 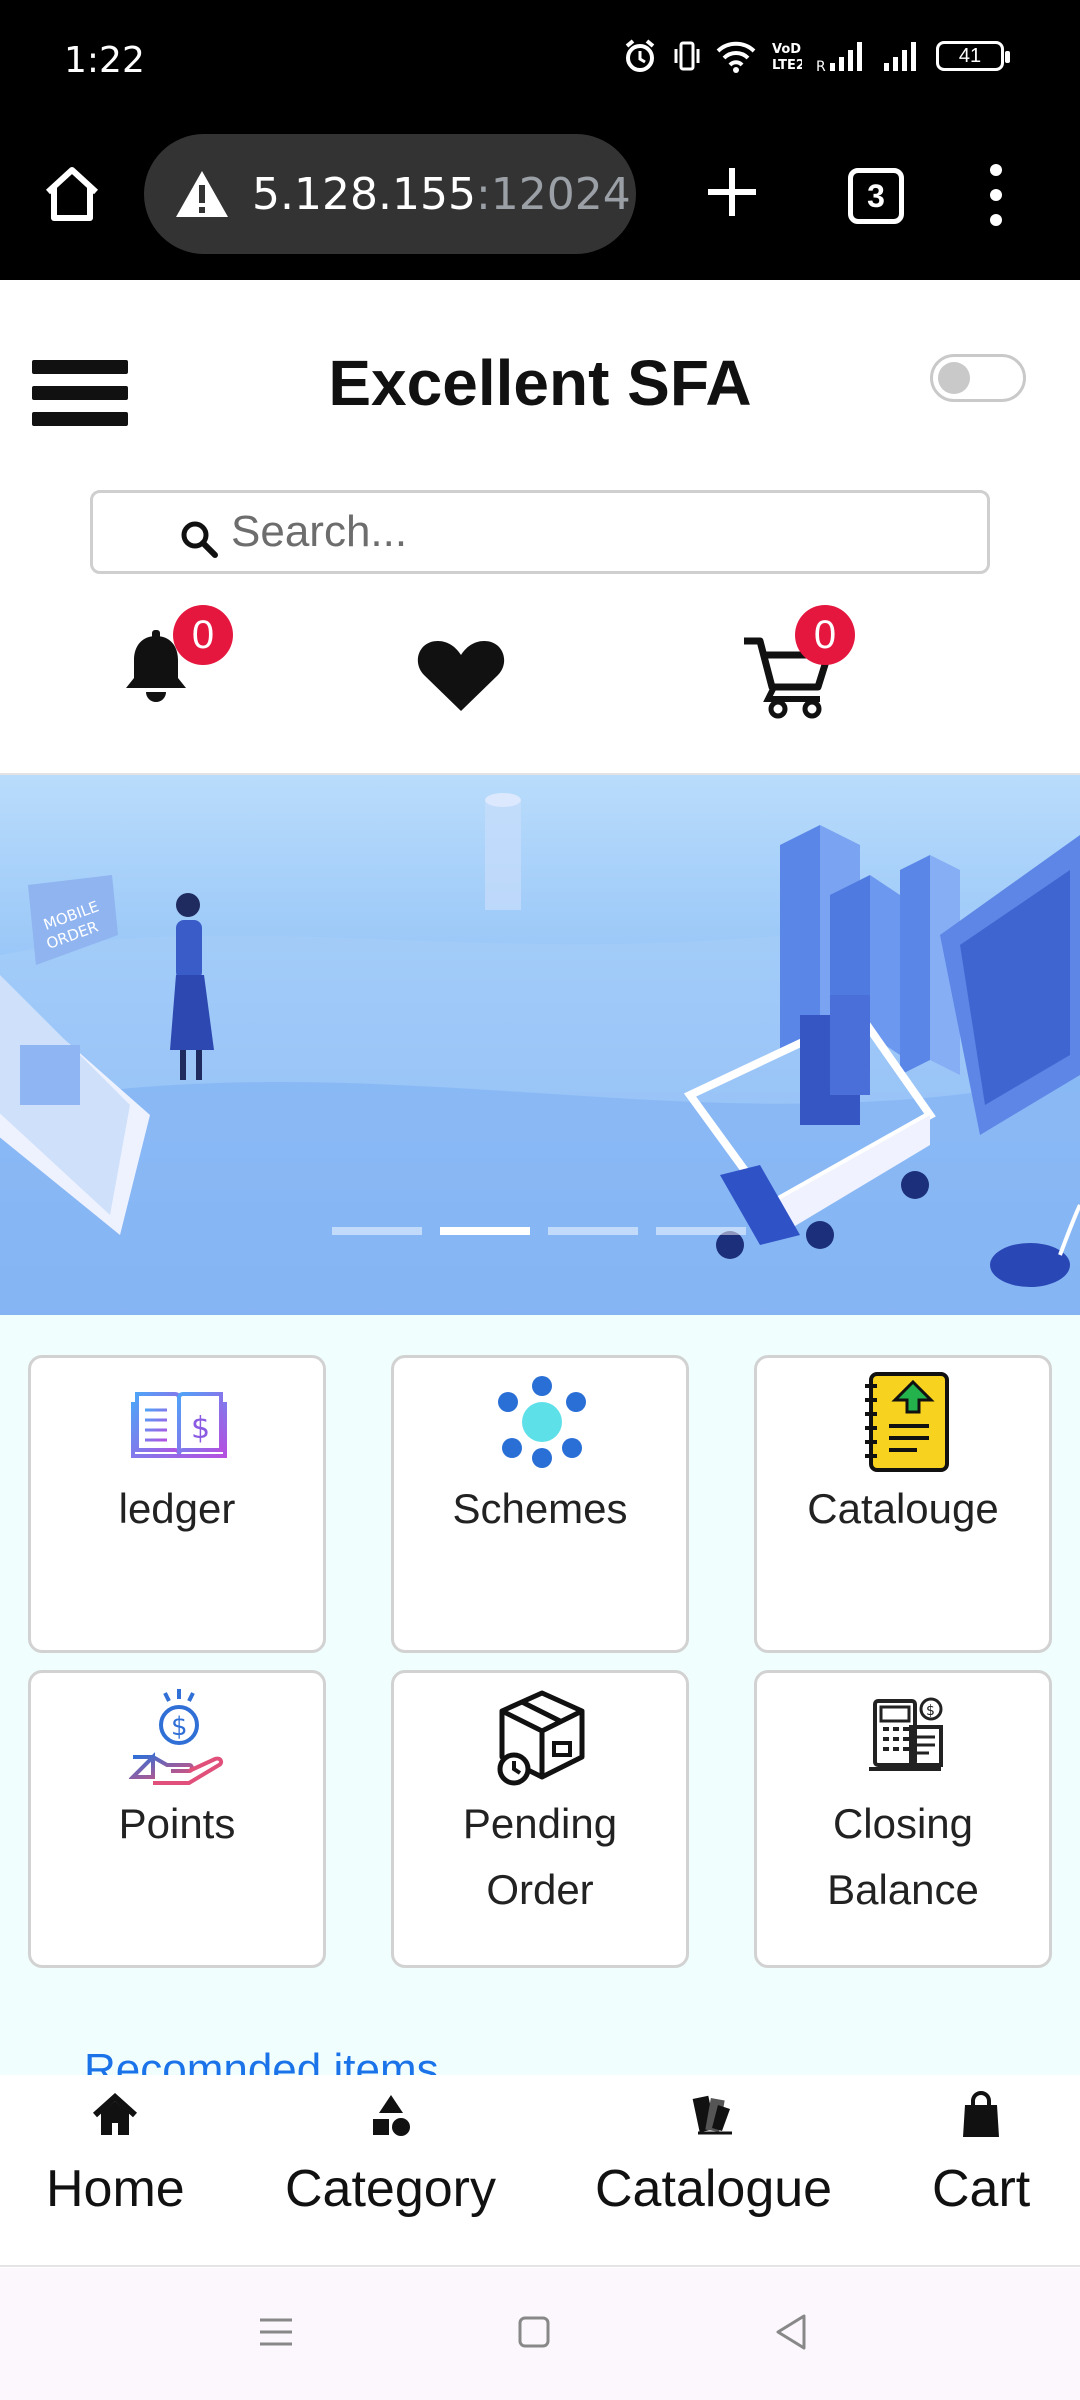 I want to click on url-host: 5.128.155, so click(x=364, y=194).